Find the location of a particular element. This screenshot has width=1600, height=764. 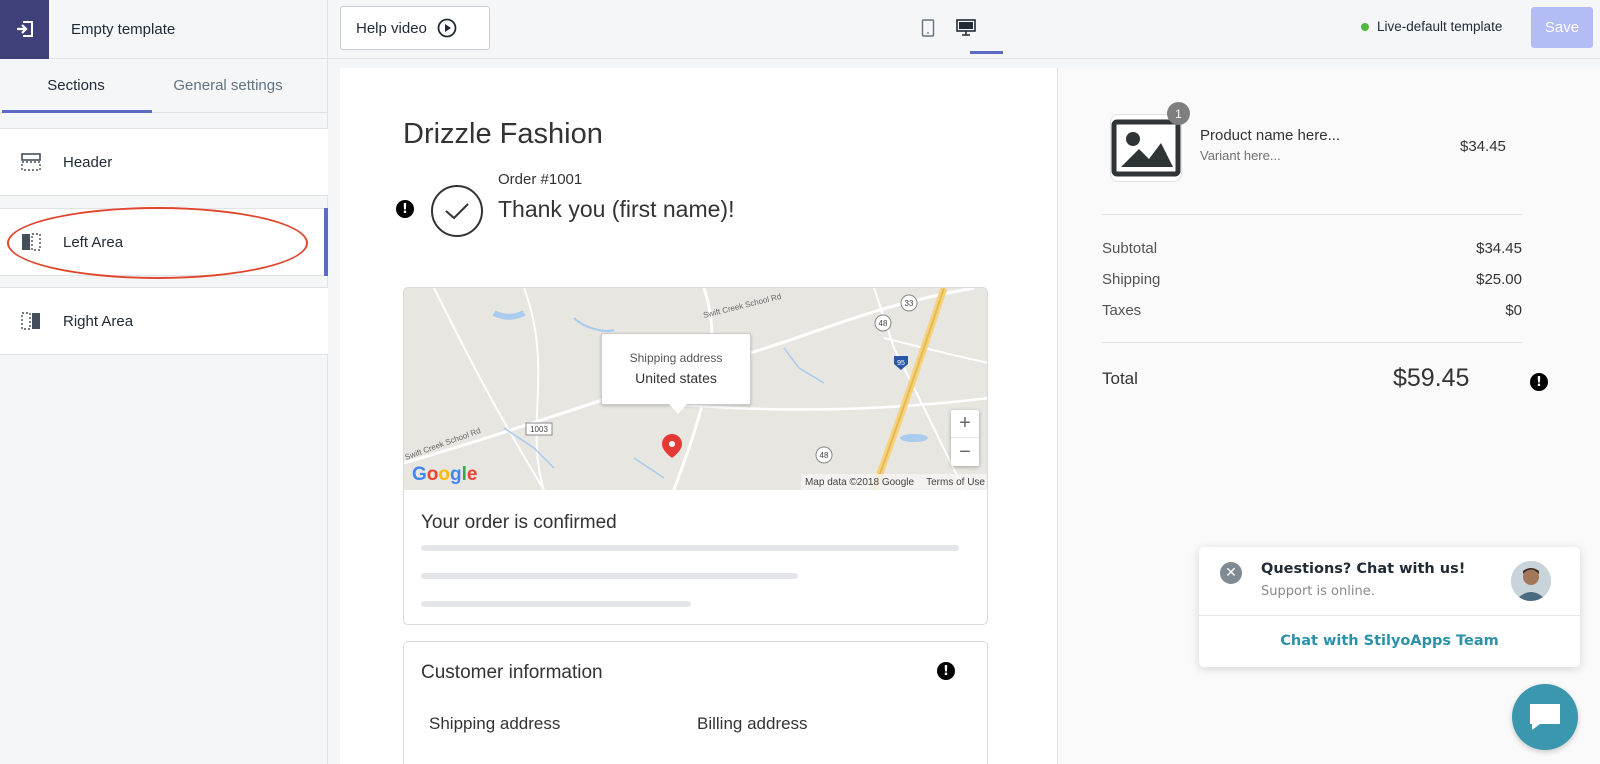

right-area-layout-icon is located at coordinates (32, 321).